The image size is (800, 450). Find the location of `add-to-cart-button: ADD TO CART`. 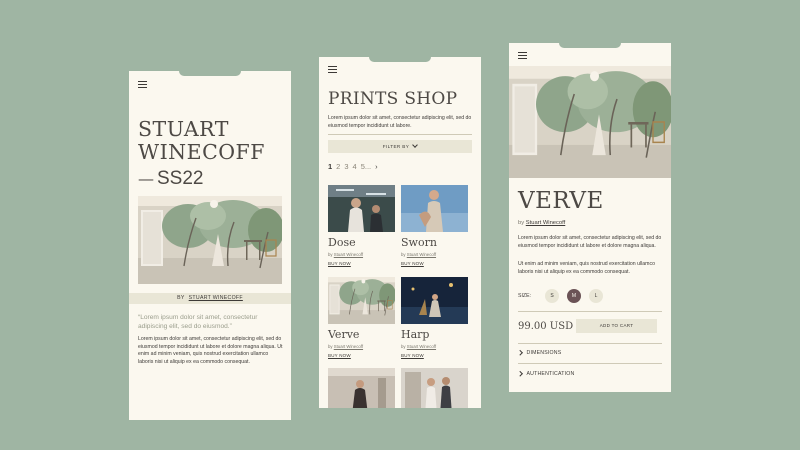

add-to-cart-button: ADD TO CART is located at coordinates (616, 326).